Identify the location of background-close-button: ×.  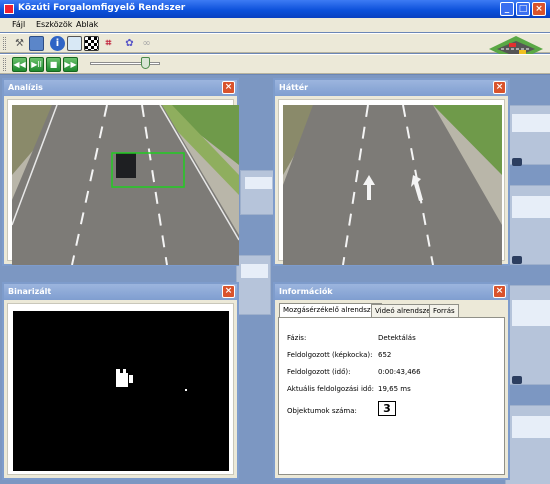
(499, 87).